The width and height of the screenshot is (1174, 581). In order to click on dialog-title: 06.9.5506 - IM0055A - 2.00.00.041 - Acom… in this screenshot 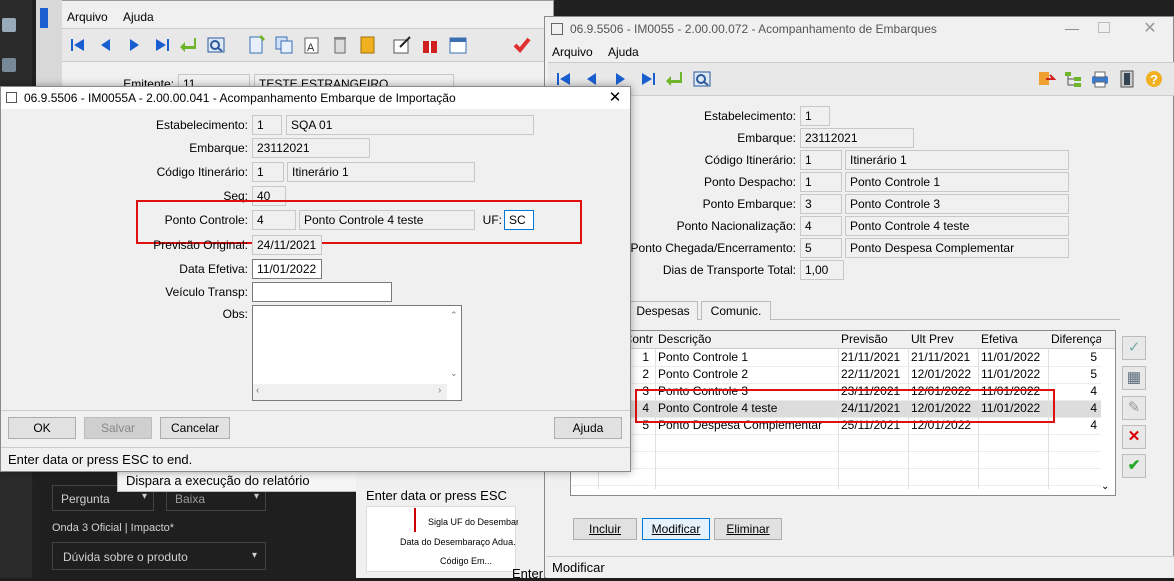, I will do `click(240, 98)`.